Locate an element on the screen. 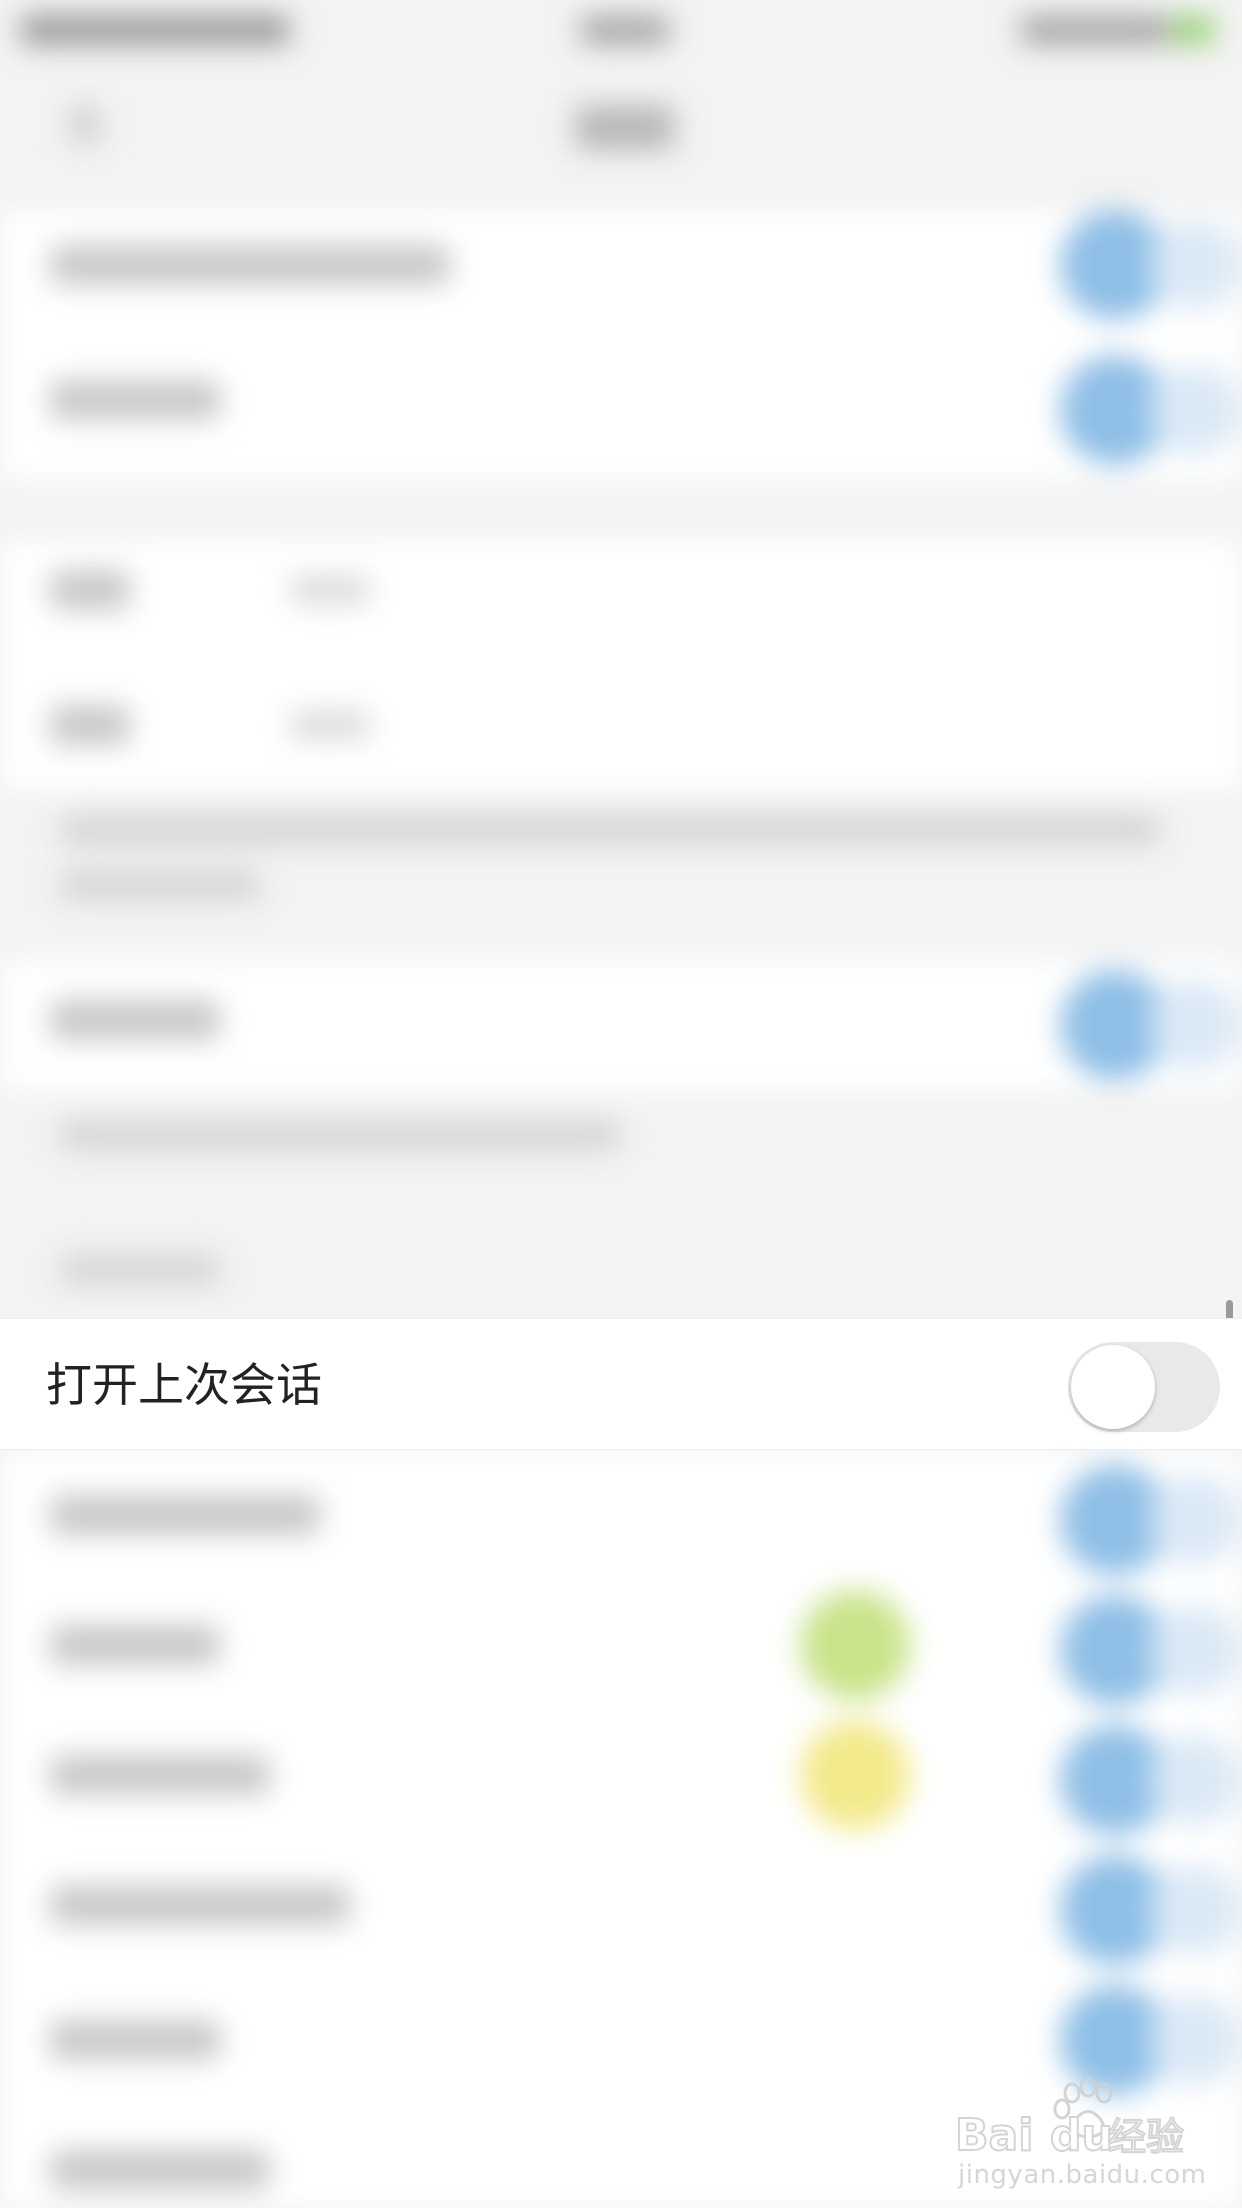 The height and width of the screenshot is (2208, 1242). blurred-nav-title is located at coordinates (625, 127).